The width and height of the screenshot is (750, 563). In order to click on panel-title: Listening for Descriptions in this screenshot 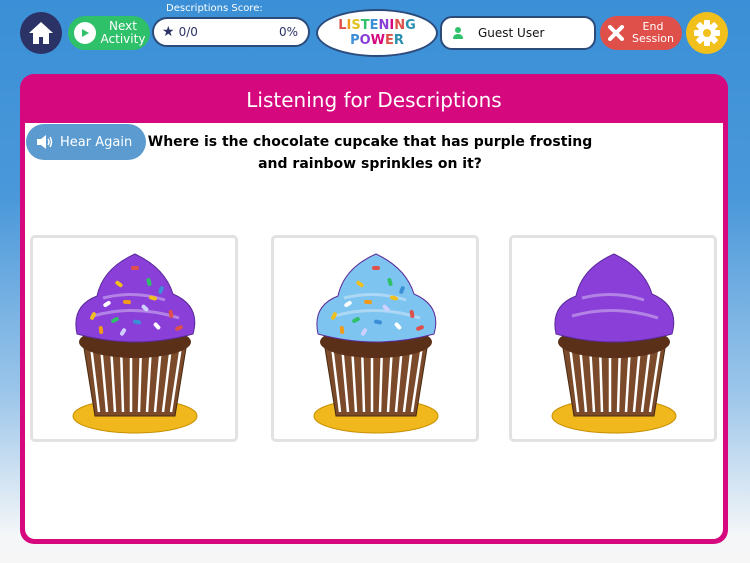, I will do `click(374, 100)`.